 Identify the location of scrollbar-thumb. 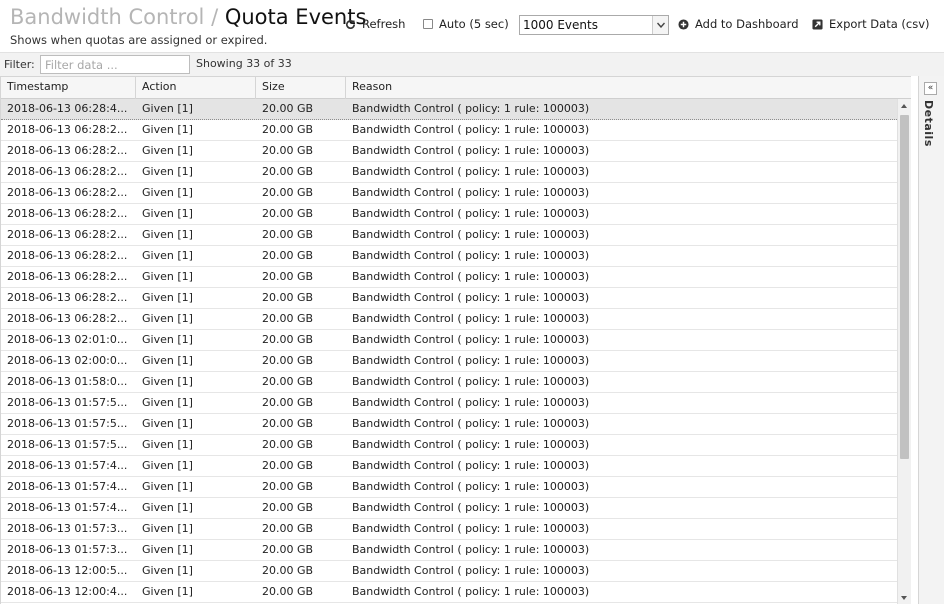
(904, 287).